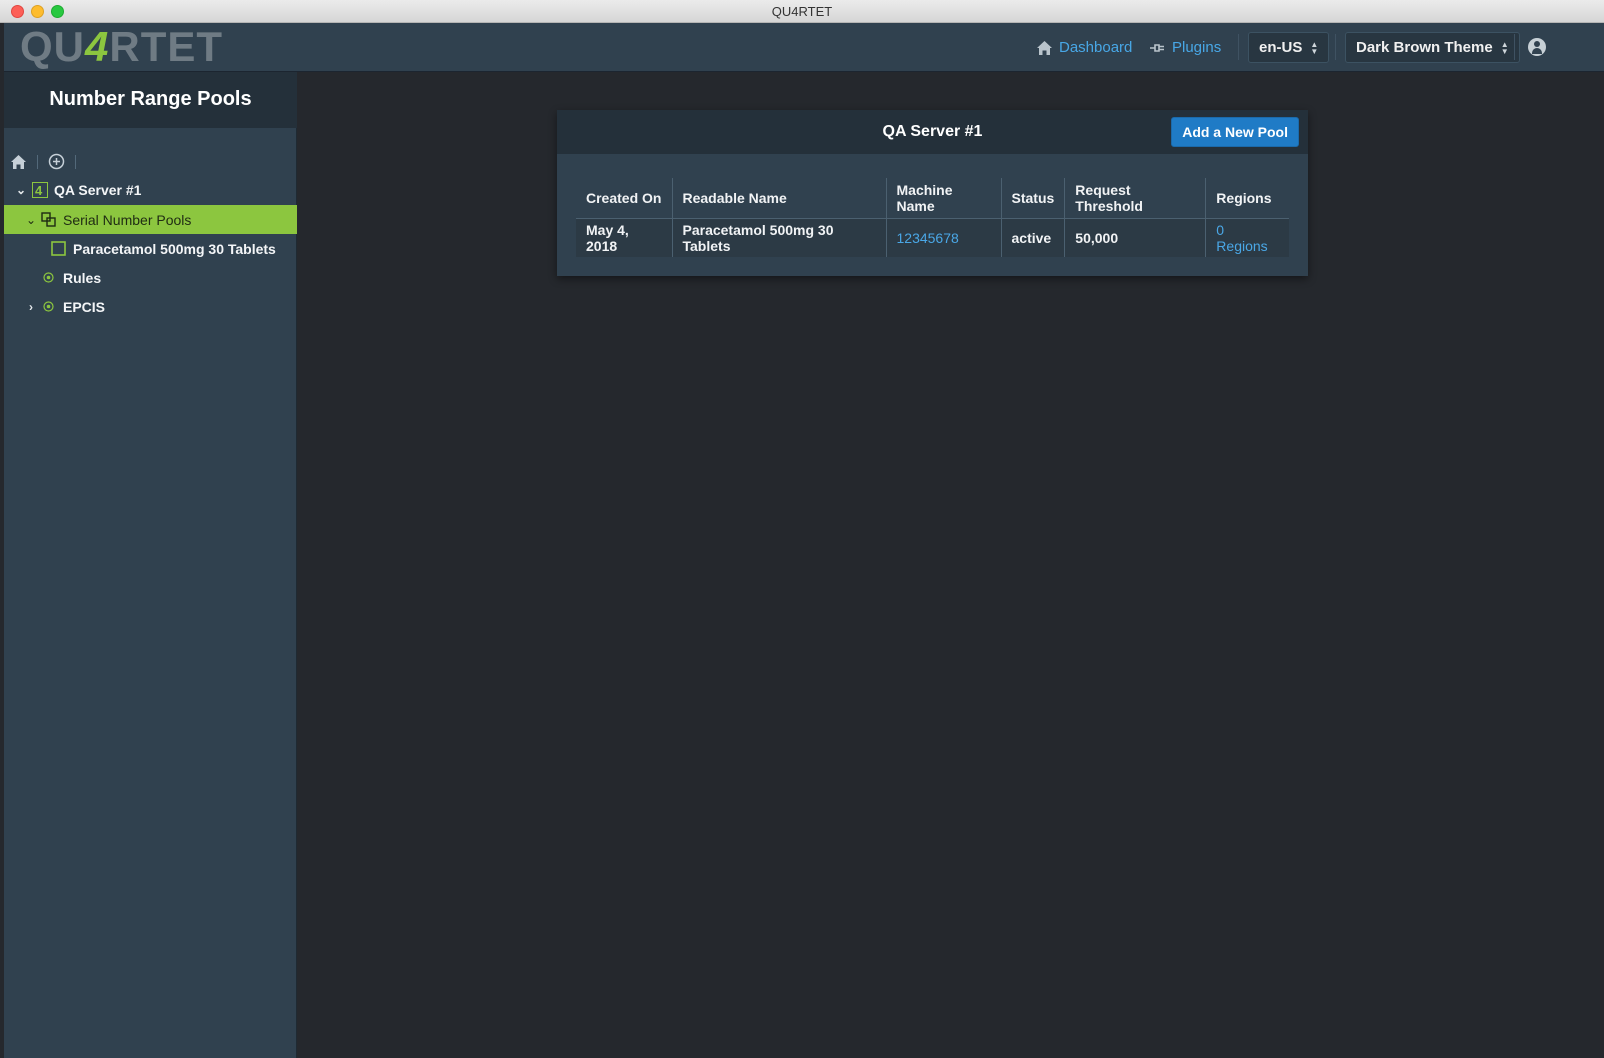 The height and width of the screenshot is (1058, 1604). What do you see at coordinates (928, 238) in the screenshot?
I see `machine-name-link: 12345678` at bounding box center [928, 238].